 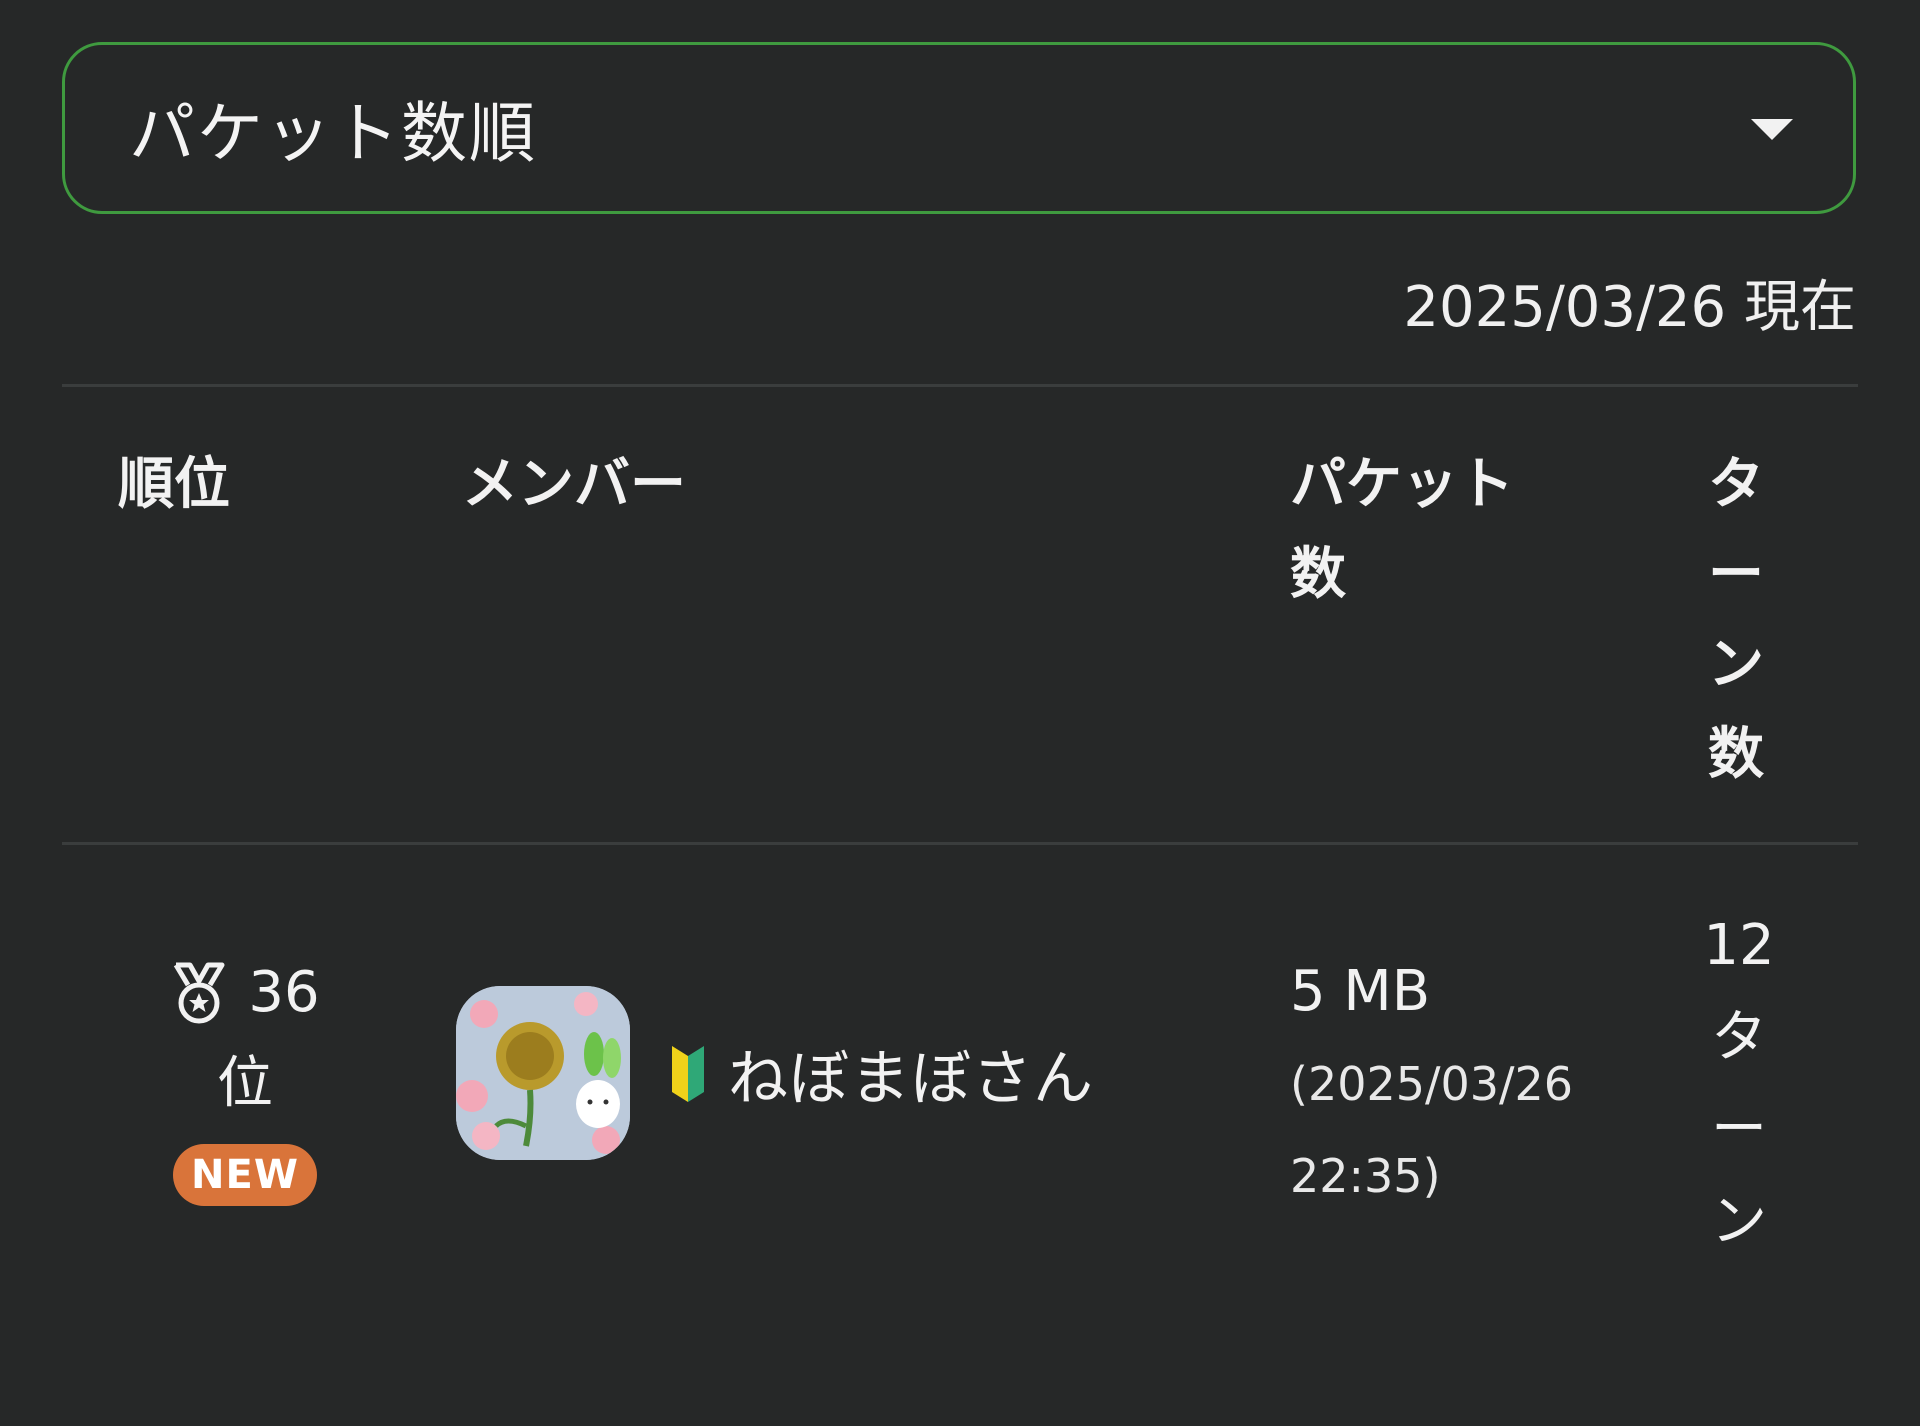 What do you see at coordinates (911, 1073) in the screenshot?
I see `member-name: ねぼまぼさん` at bounding box center [911, 1073].